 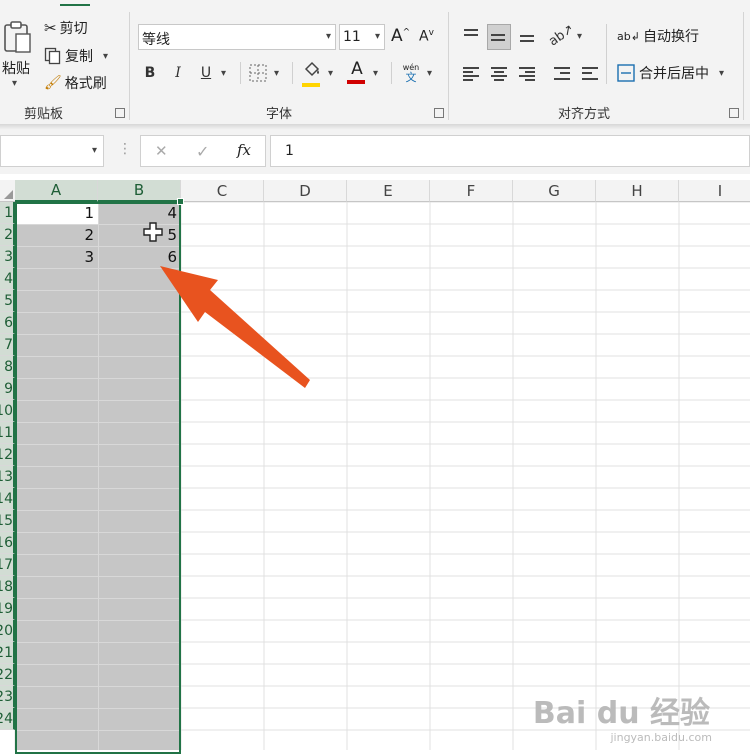 I want to click on border-icon, so click(x=258, y=73).